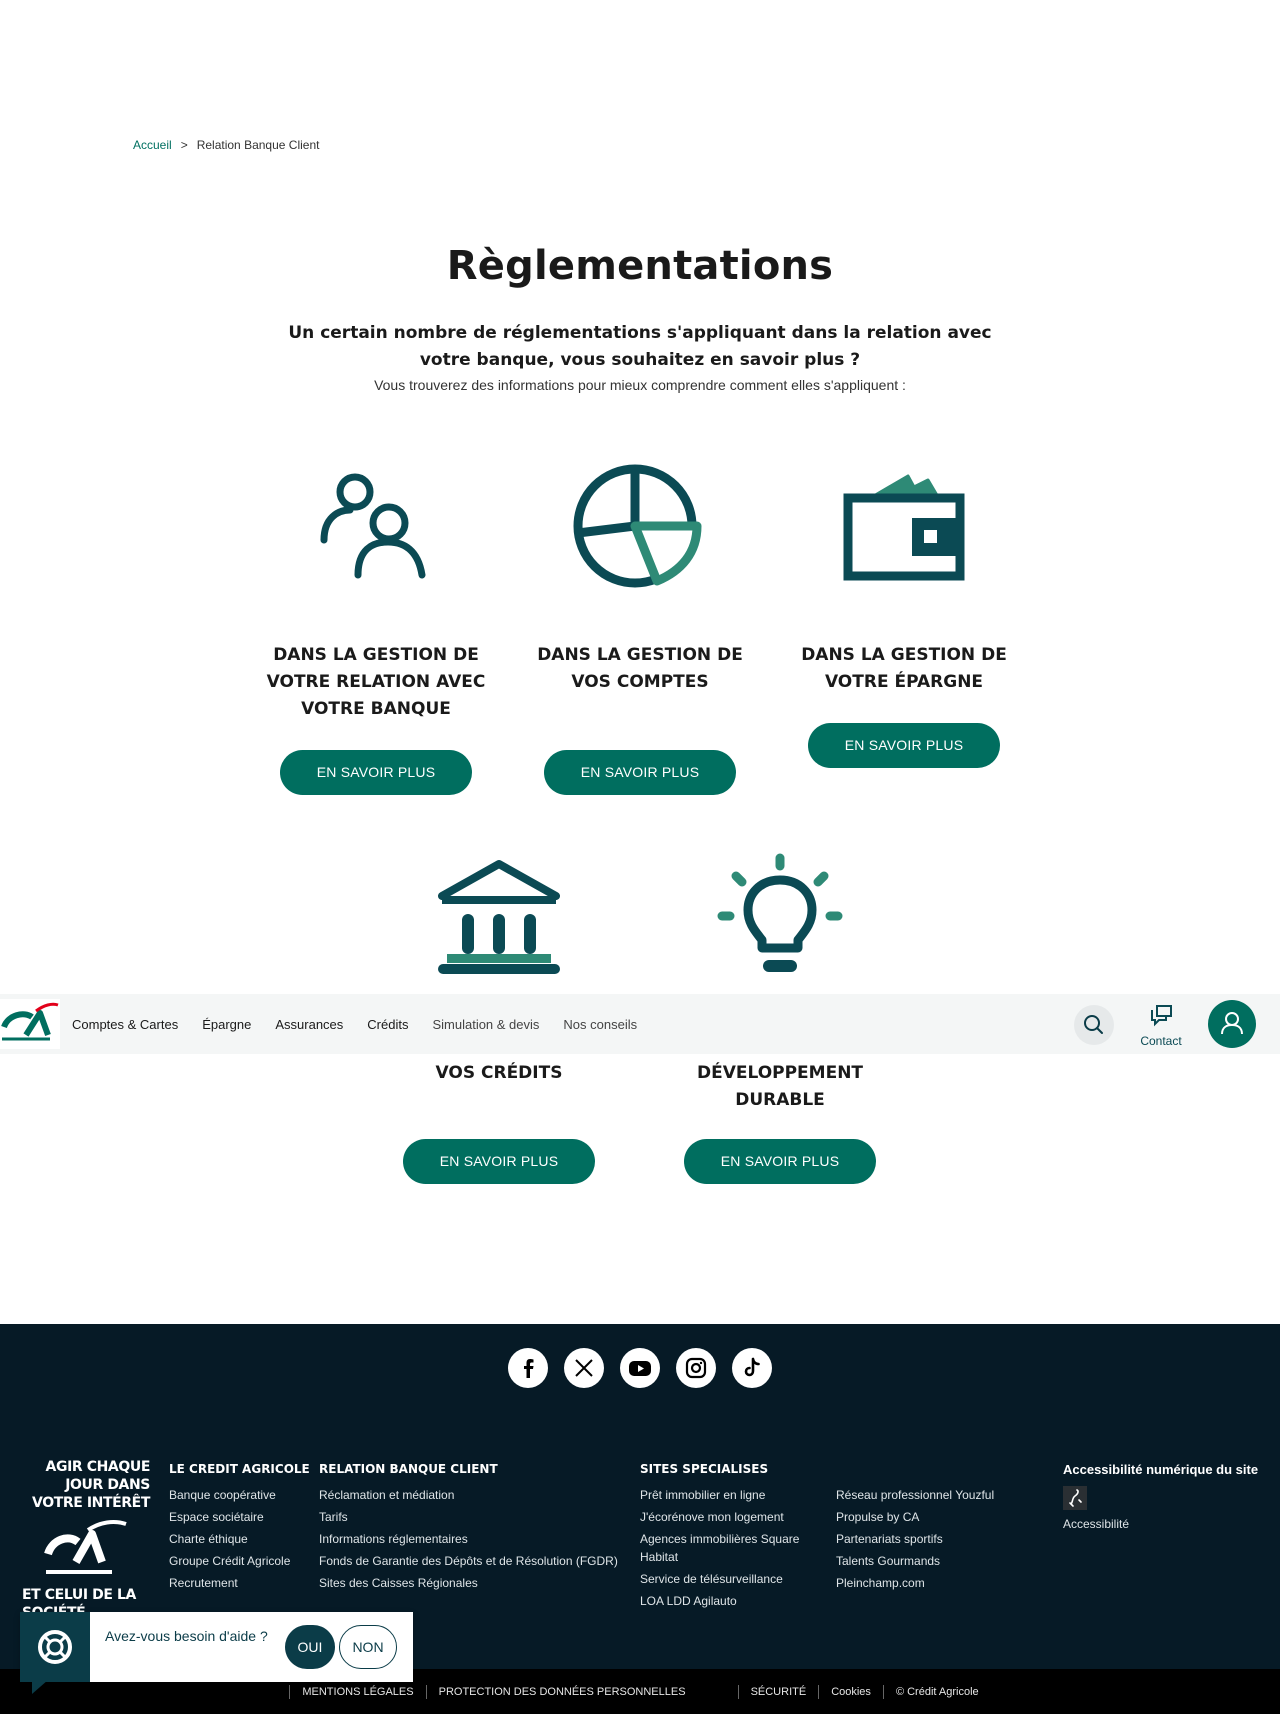 The height and width of the screenshot is (1714, 1280). I want to click on people-icon, so click(373, 526).